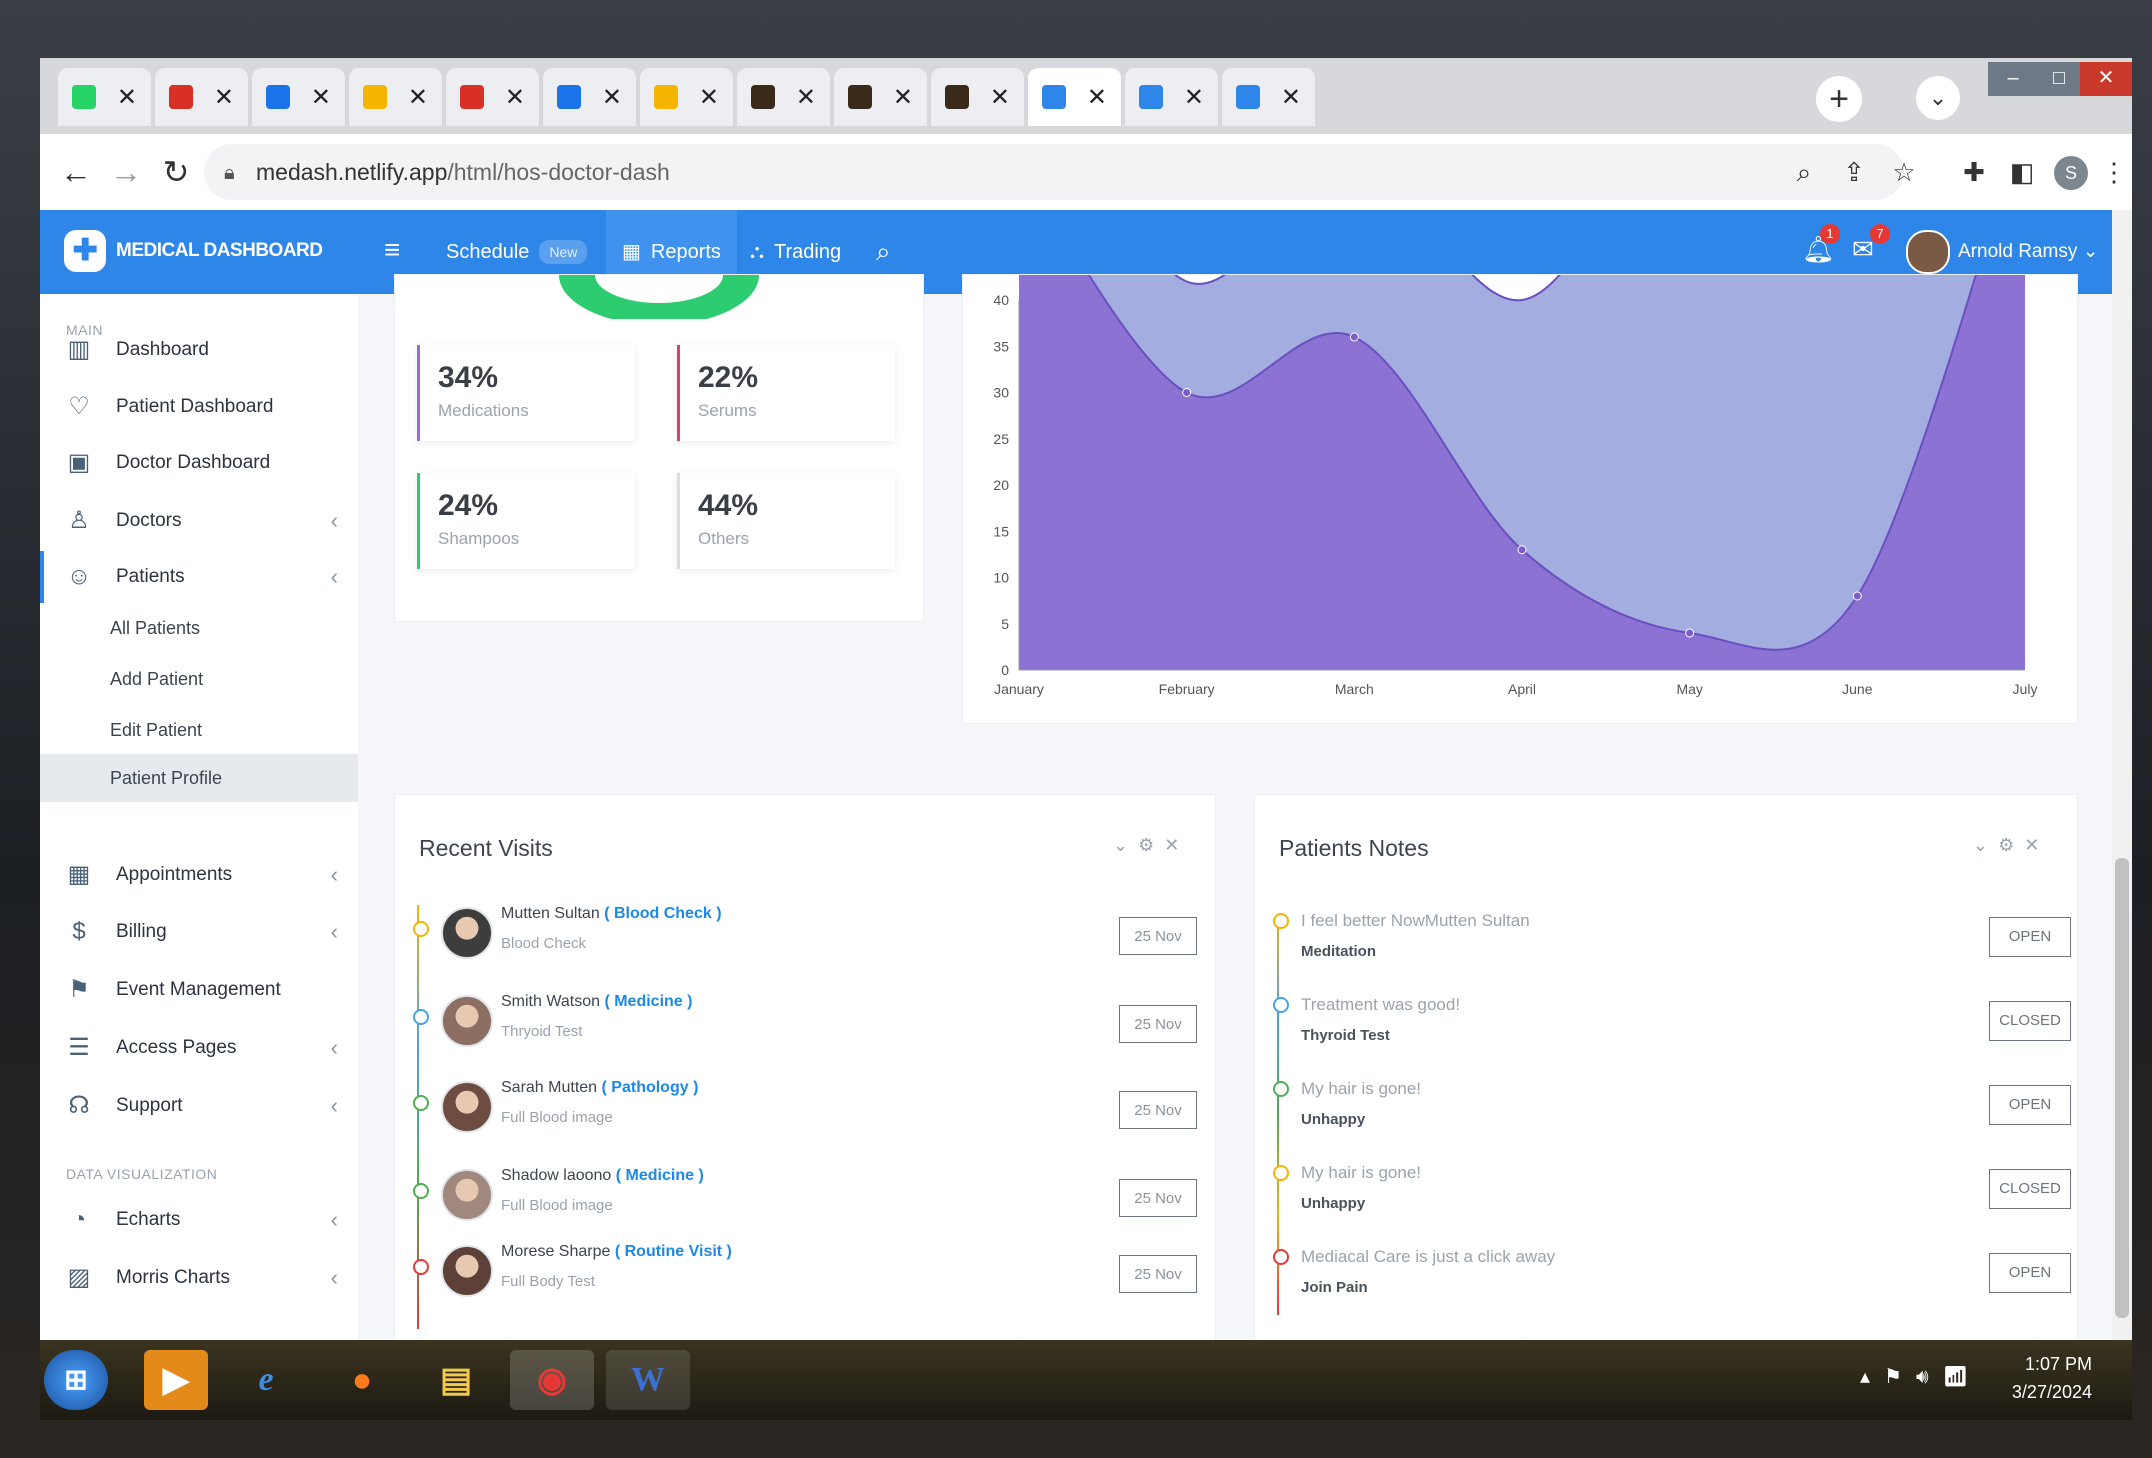 The height and width of the screenshot is (1458, 2152). Describe the element at coordinates (199, 778) in the screenshot. I see `sidebar-subitem-patient-profile: Patient Profile` at that location.